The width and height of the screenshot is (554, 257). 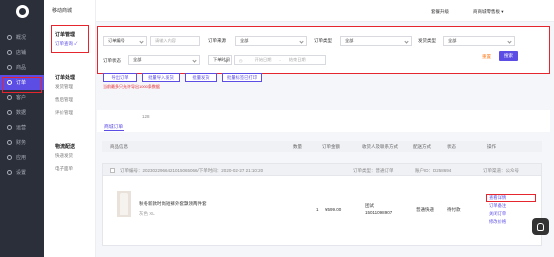 I want to click on order-type-select: 全部, so click(x=376, y=41).